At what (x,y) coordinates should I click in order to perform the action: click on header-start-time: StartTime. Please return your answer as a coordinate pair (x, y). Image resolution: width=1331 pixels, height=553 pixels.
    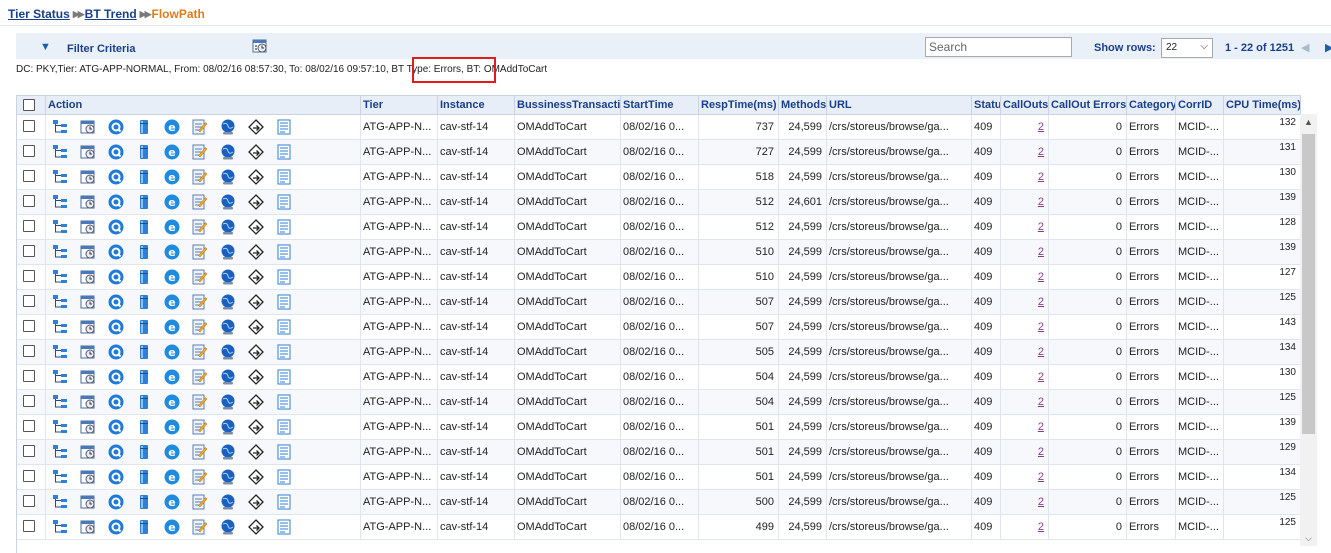
    Looking at the image, I should click on (660, 105).